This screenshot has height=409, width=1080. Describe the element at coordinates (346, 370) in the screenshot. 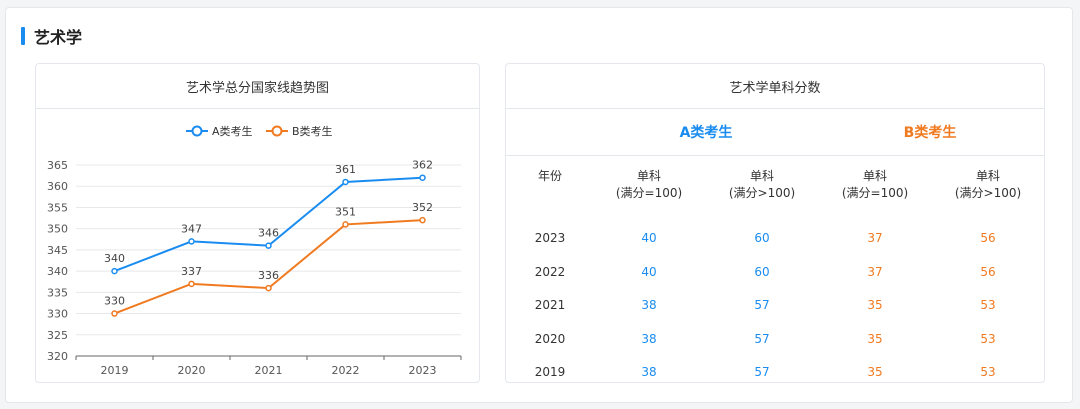

I see `x-tick-label: 2022` at that location.